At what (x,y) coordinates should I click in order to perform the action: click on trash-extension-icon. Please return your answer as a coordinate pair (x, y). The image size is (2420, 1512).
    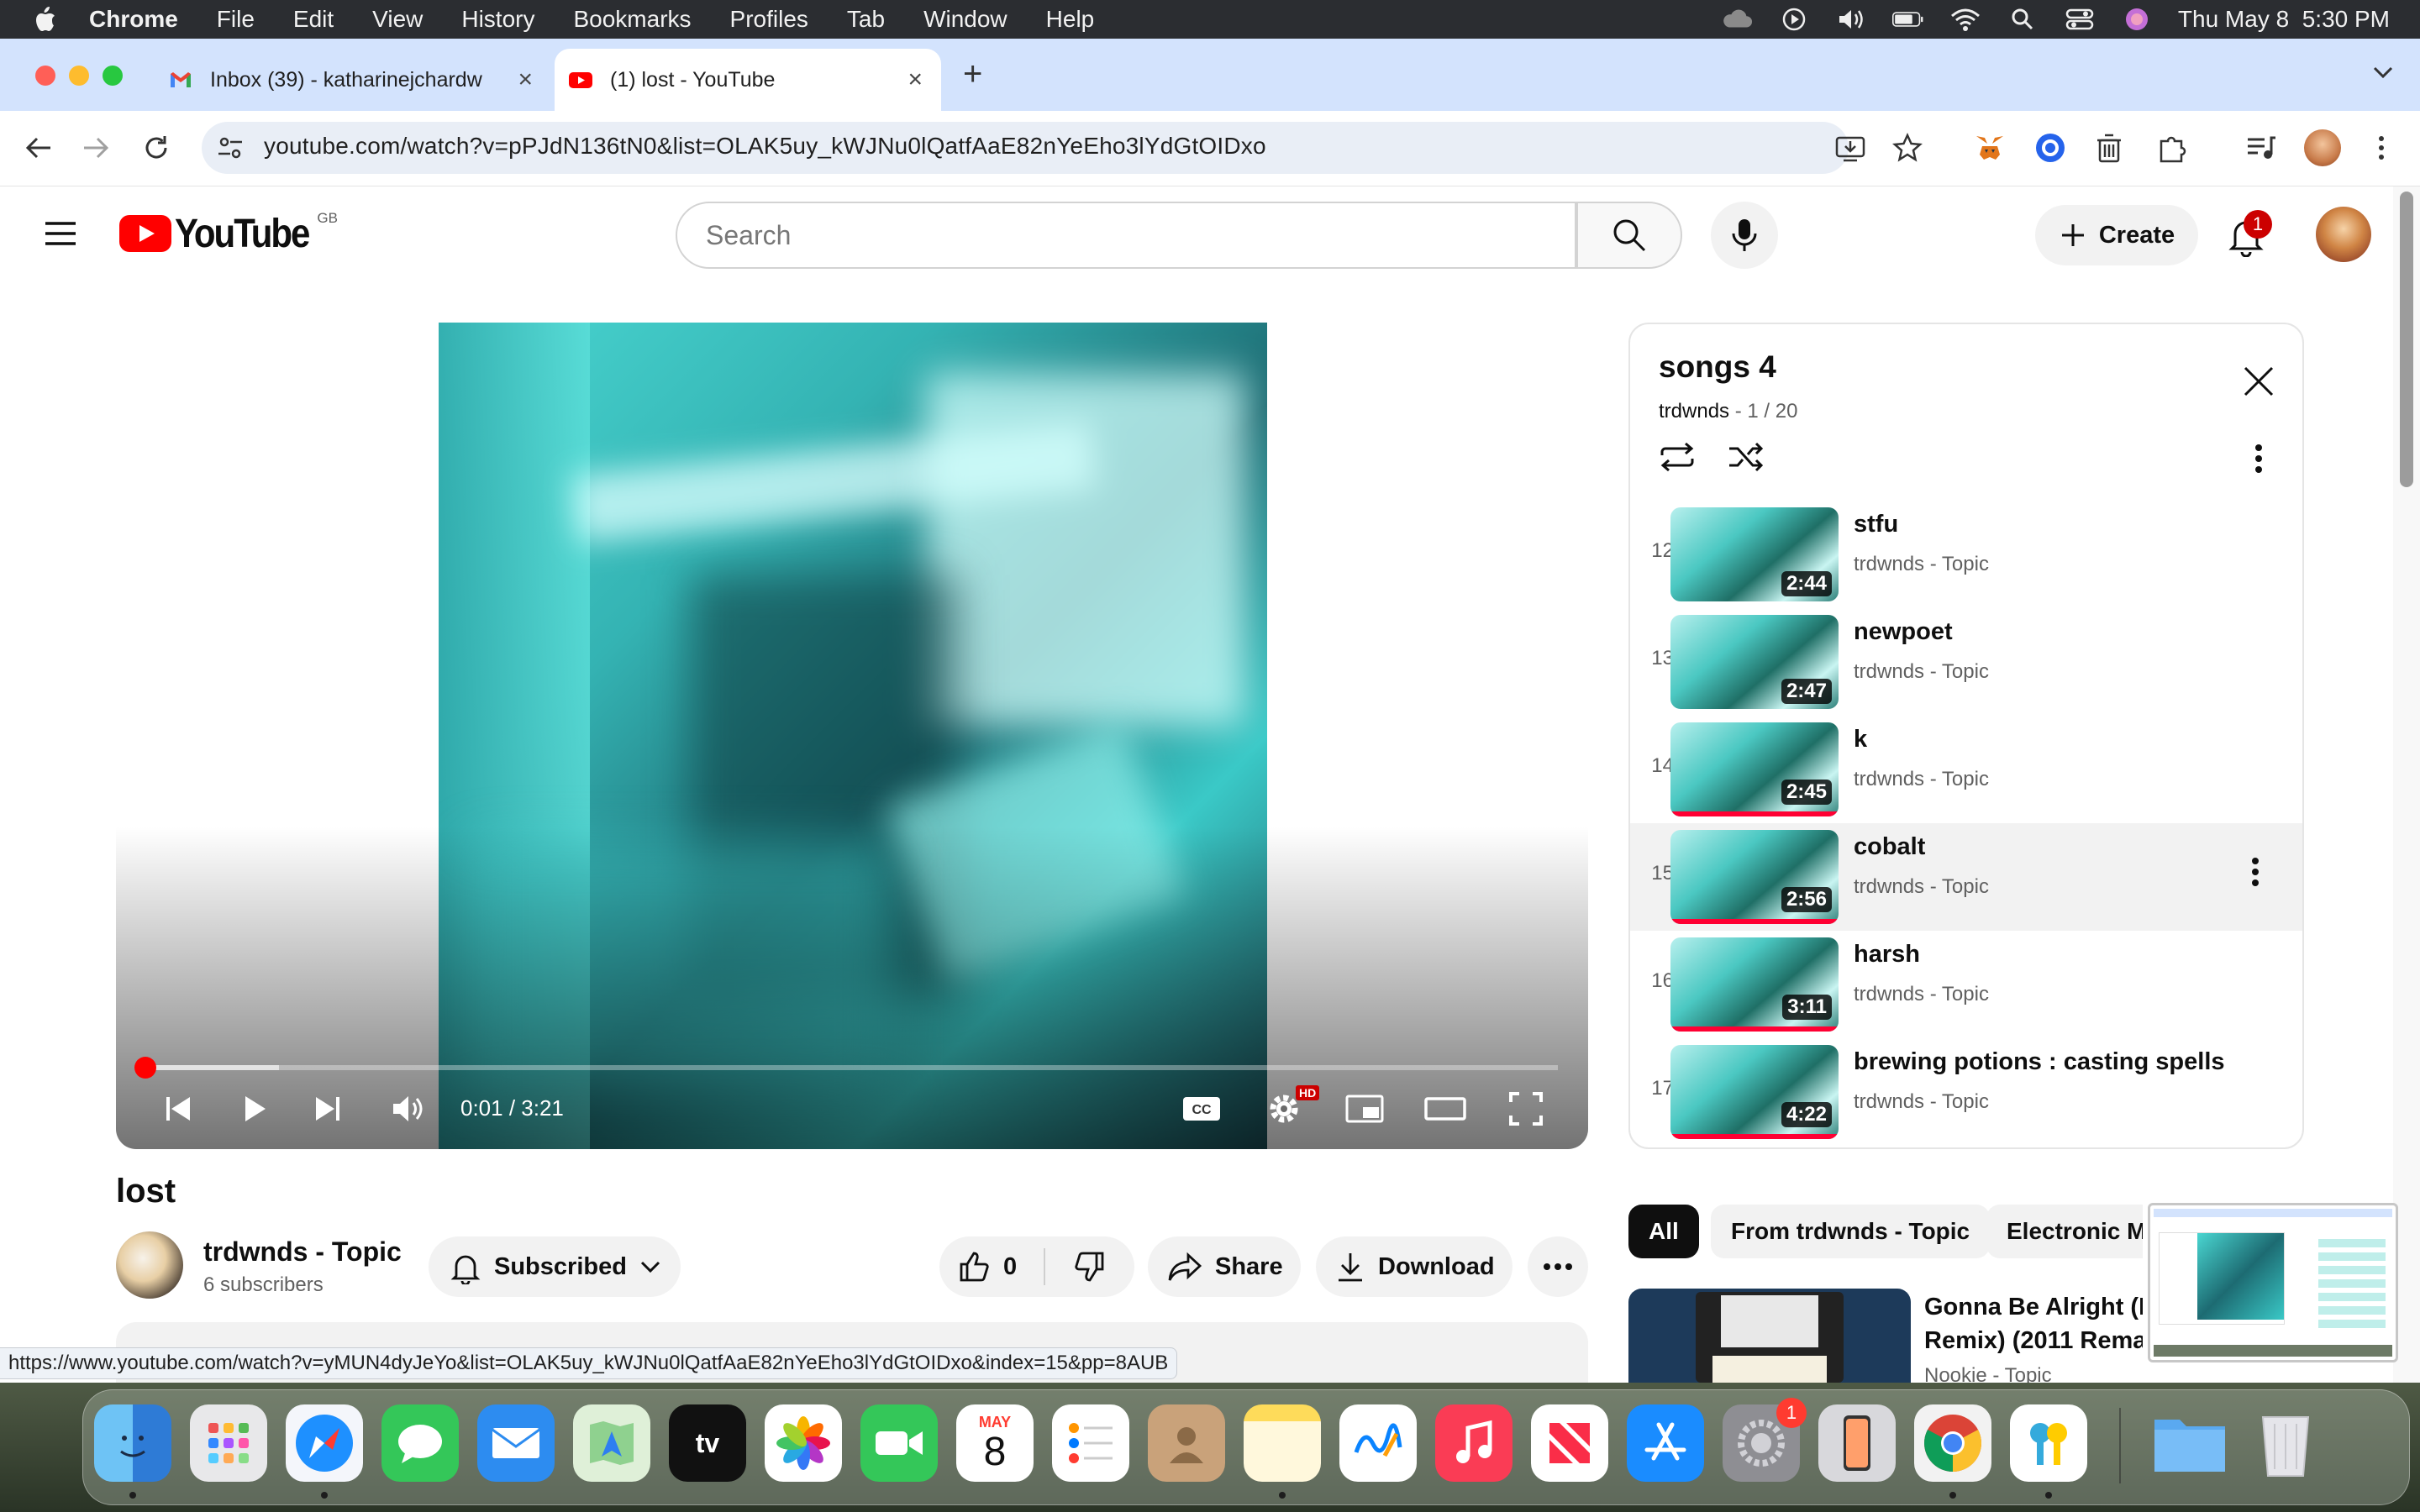
    Looking at the image, I should click on (2109, 148).